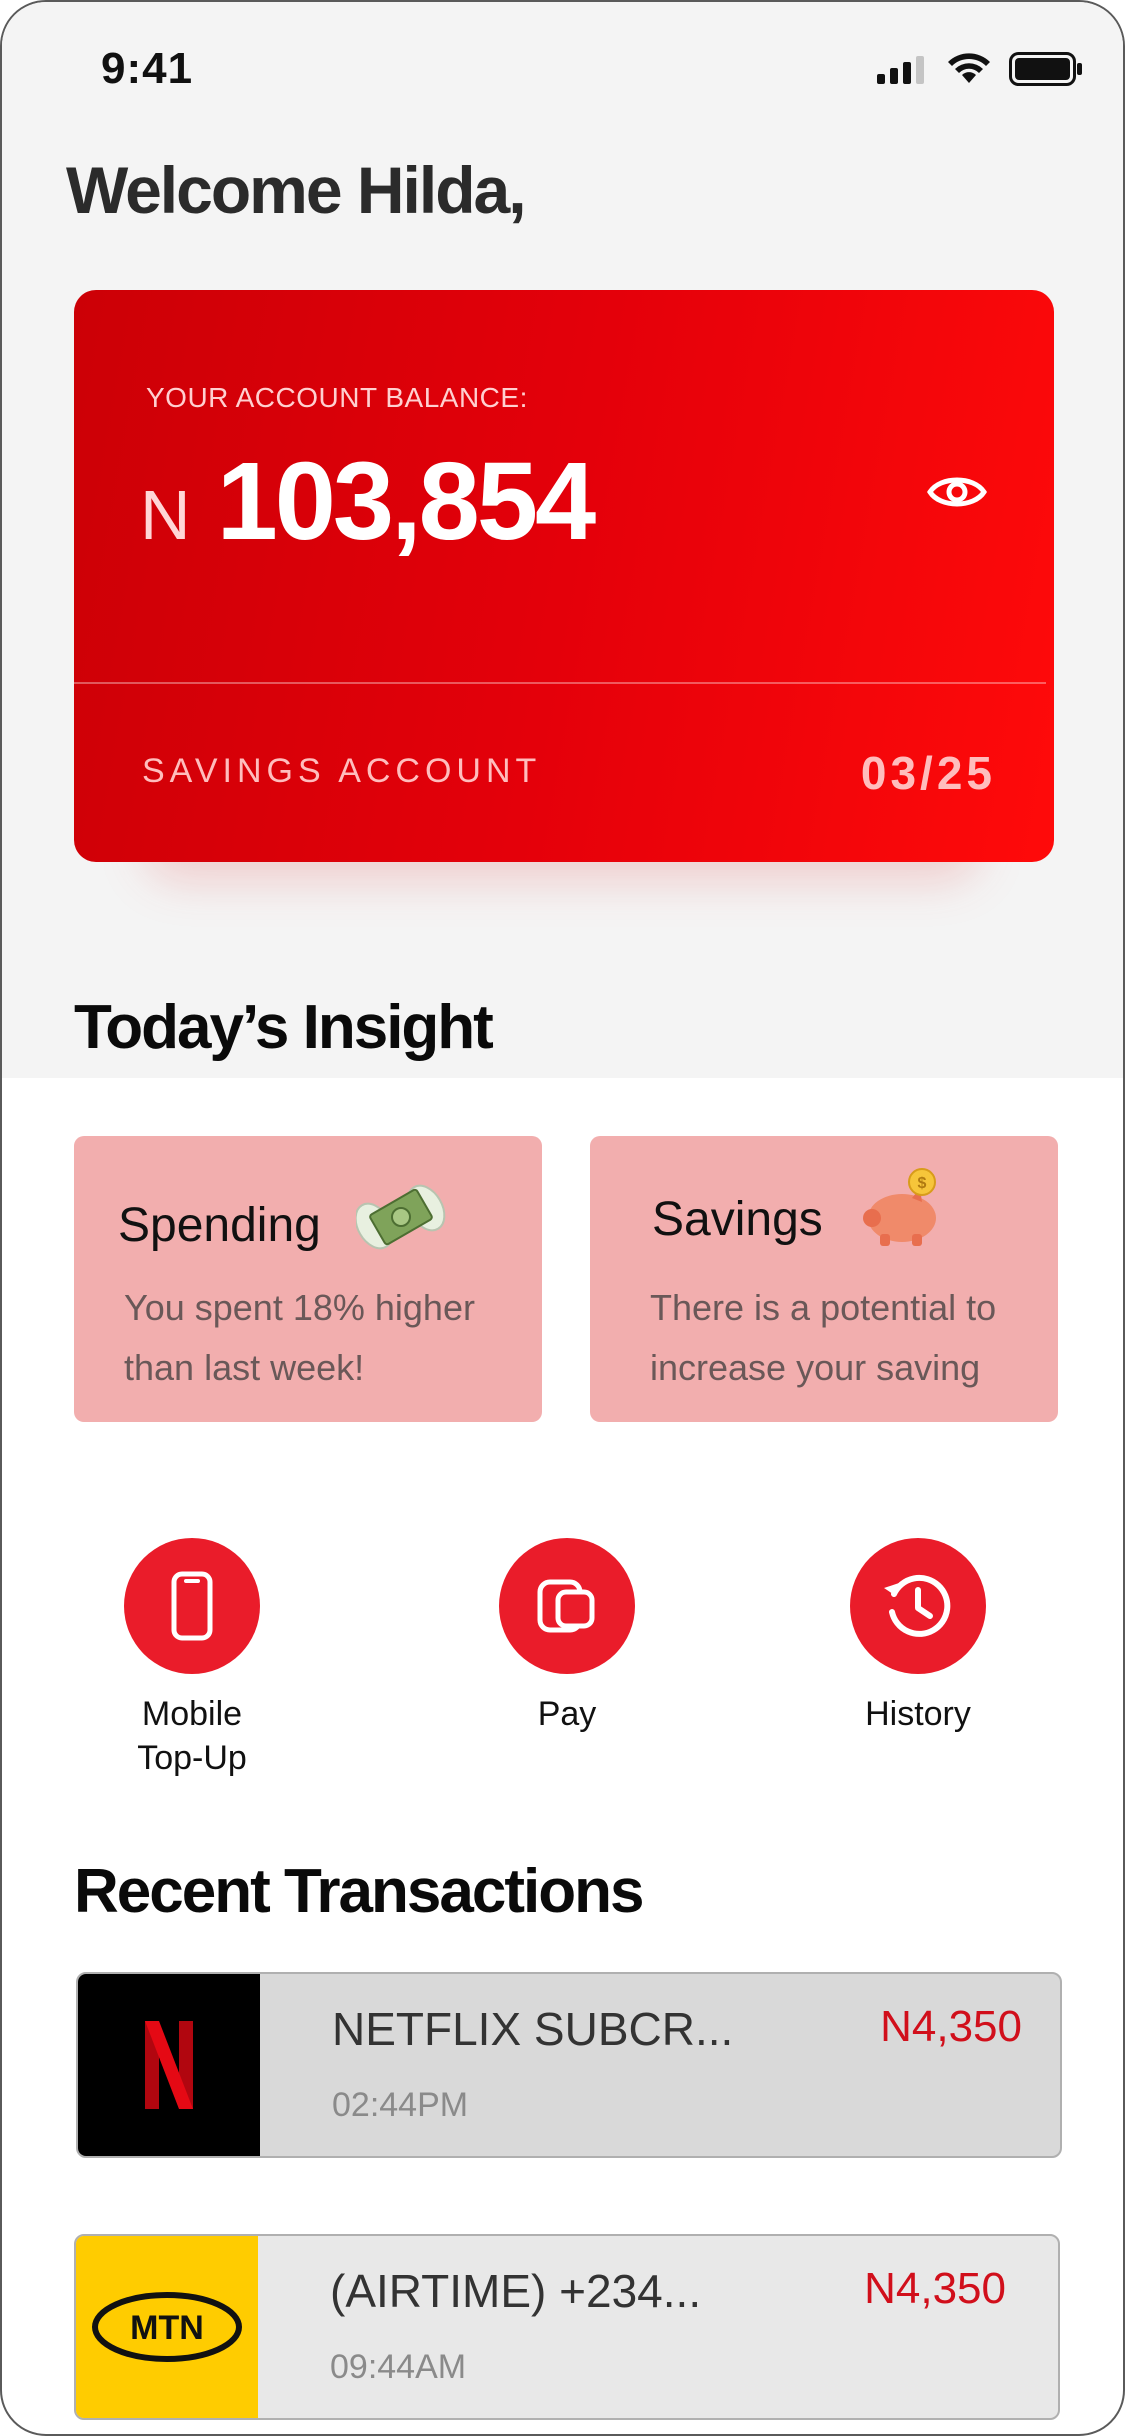 This screenshot has width=1125, height=2436. I want to click on savings-title: Savings, so click(737, 1219).